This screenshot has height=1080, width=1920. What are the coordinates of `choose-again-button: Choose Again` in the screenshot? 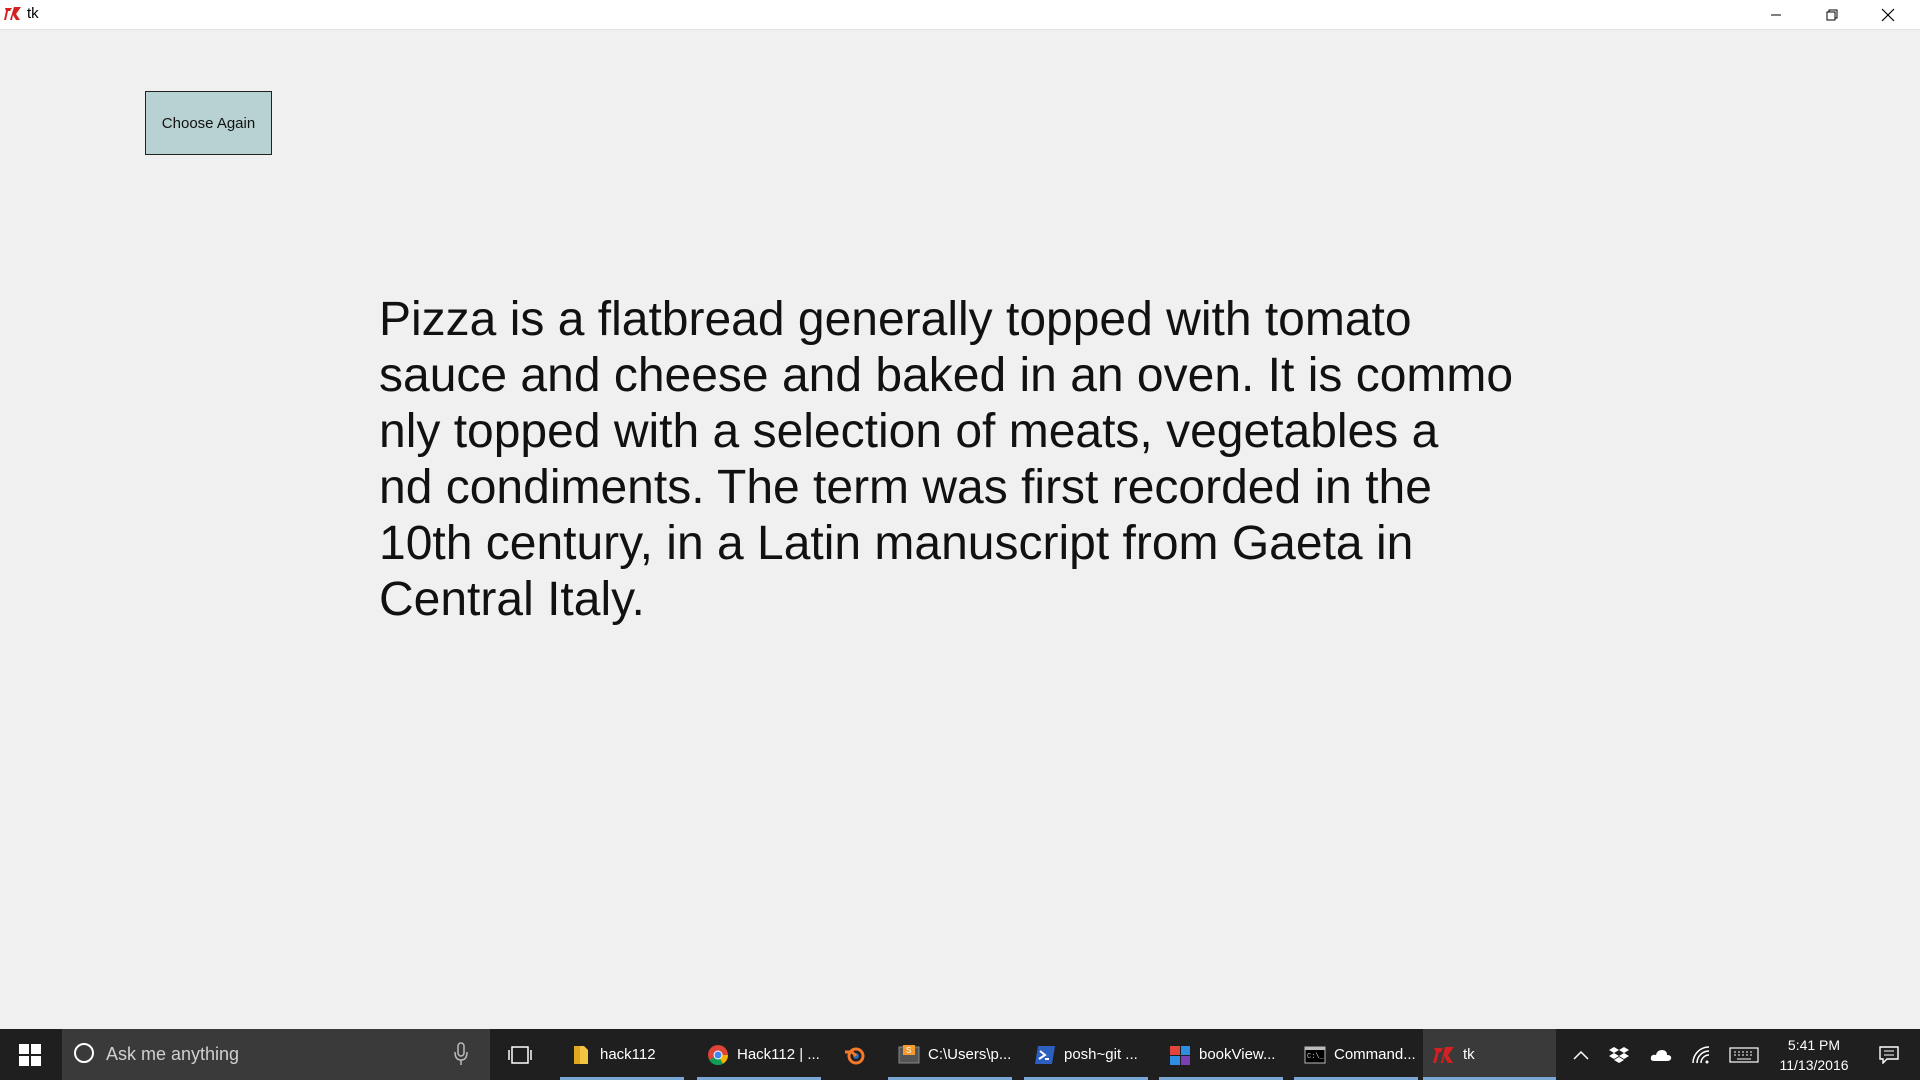 It's located at (208, 123).